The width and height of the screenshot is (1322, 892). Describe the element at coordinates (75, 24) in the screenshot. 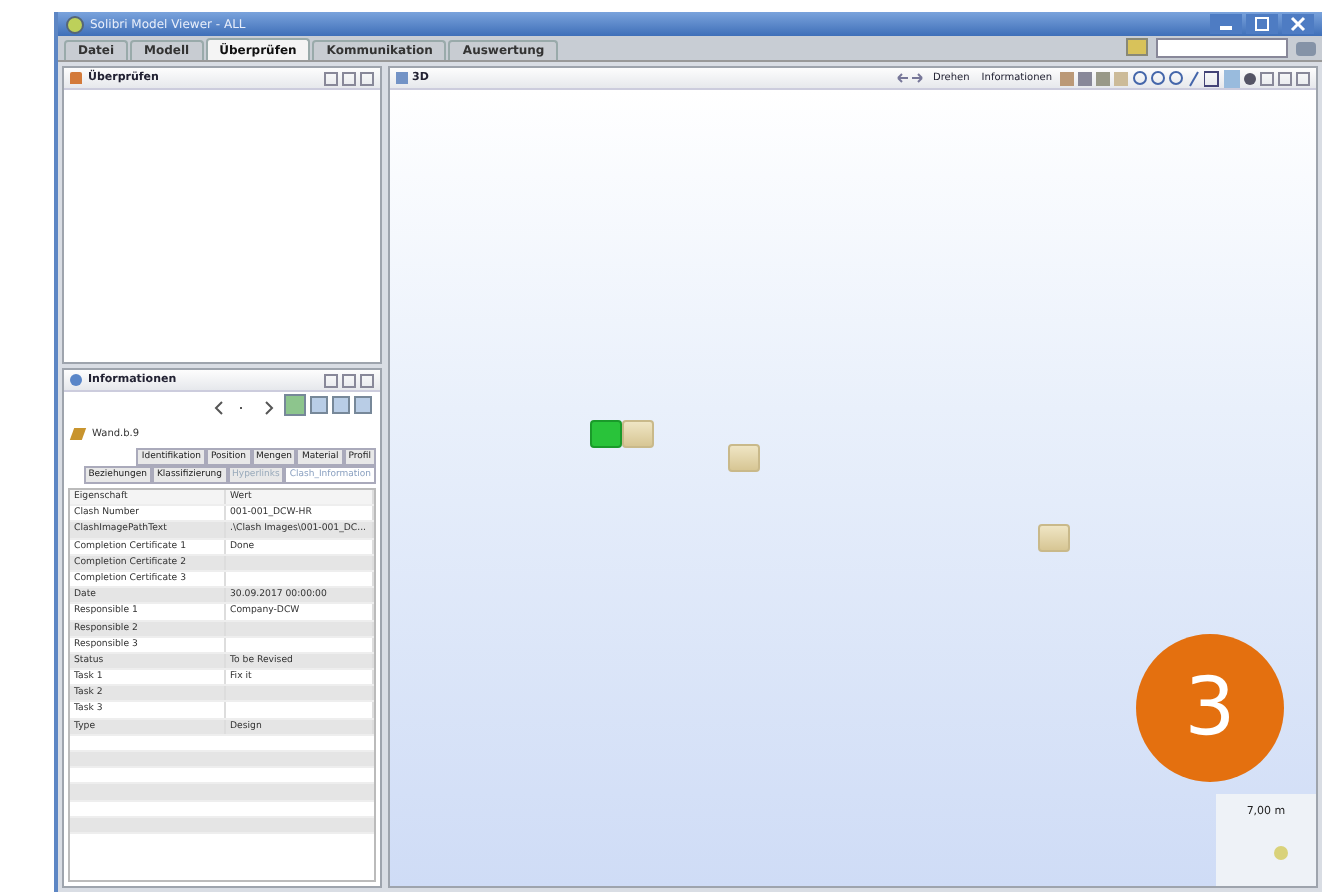

I see `app-icon` at that location.